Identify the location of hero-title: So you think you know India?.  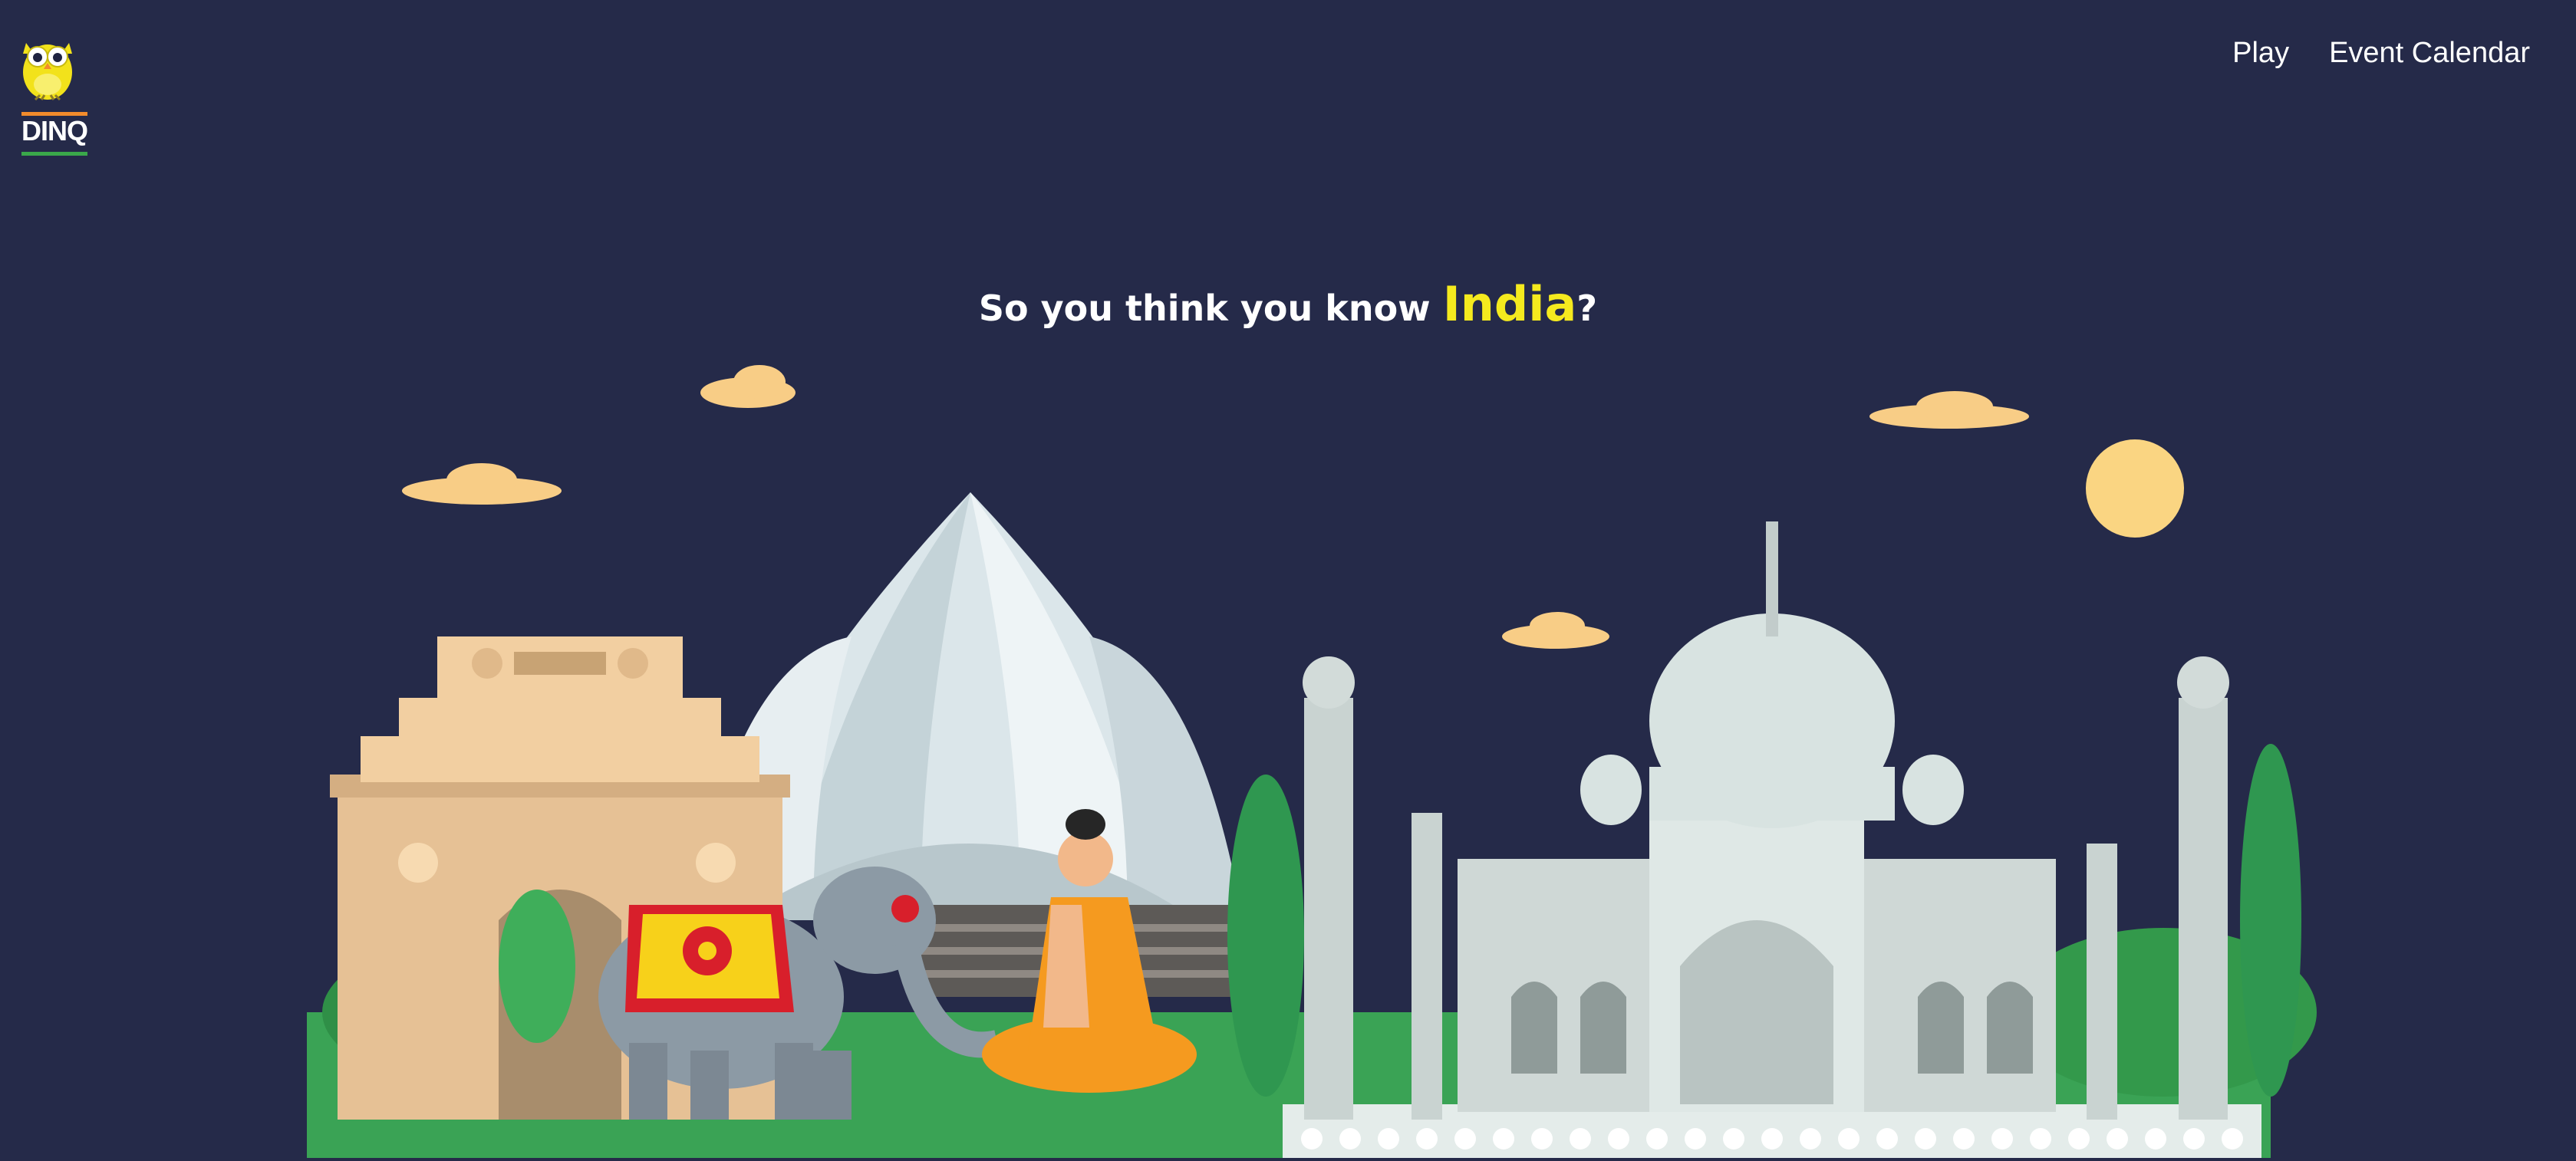
(1288, 304).